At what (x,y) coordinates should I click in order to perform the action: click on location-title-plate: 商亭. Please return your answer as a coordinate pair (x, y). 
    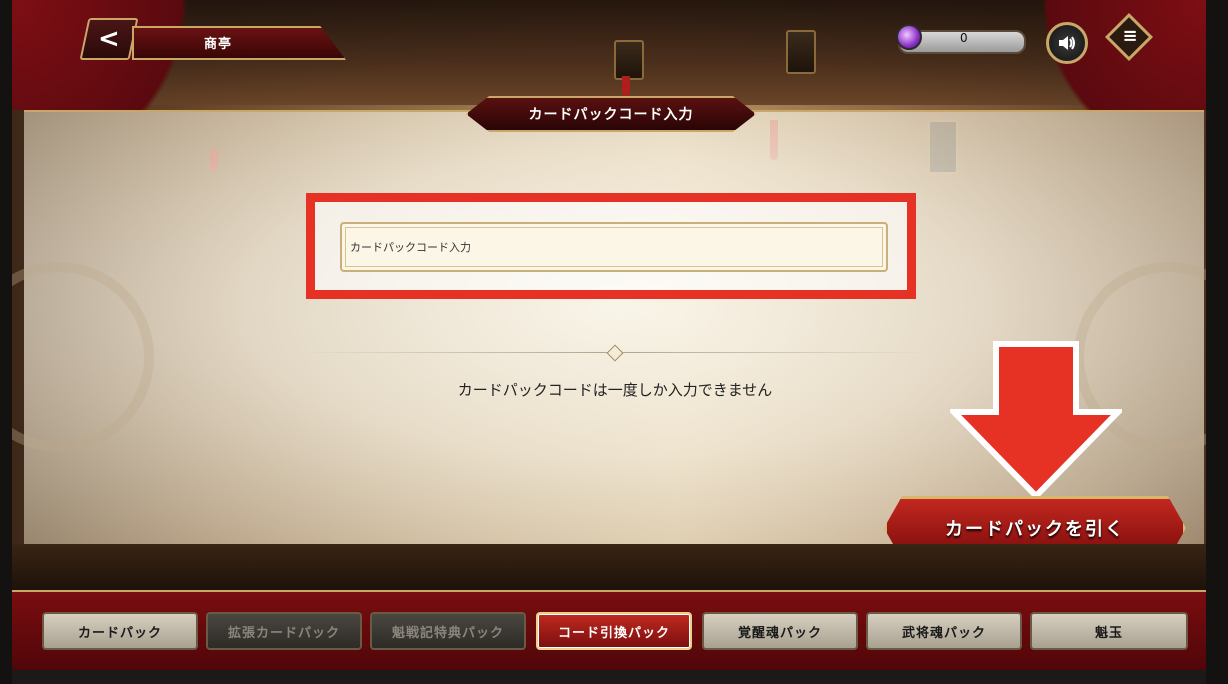
    Looking at the image, I should click on (239, 43).